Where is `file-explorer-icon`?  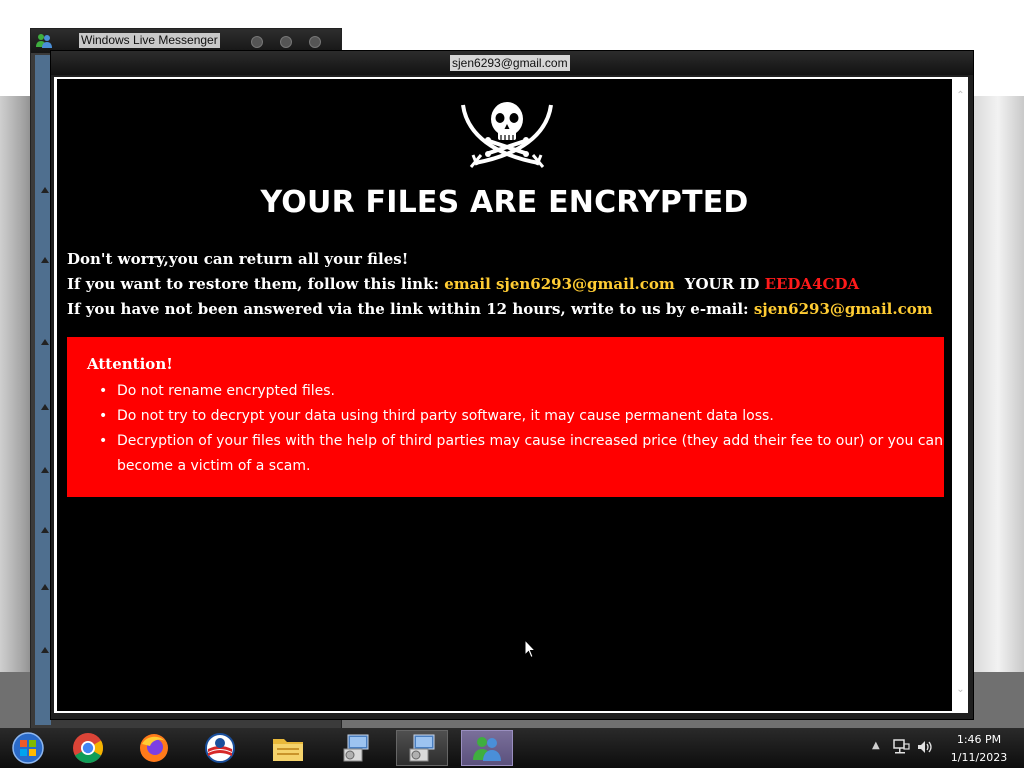
file-explorer-icon is located at coordinates (288, 750).